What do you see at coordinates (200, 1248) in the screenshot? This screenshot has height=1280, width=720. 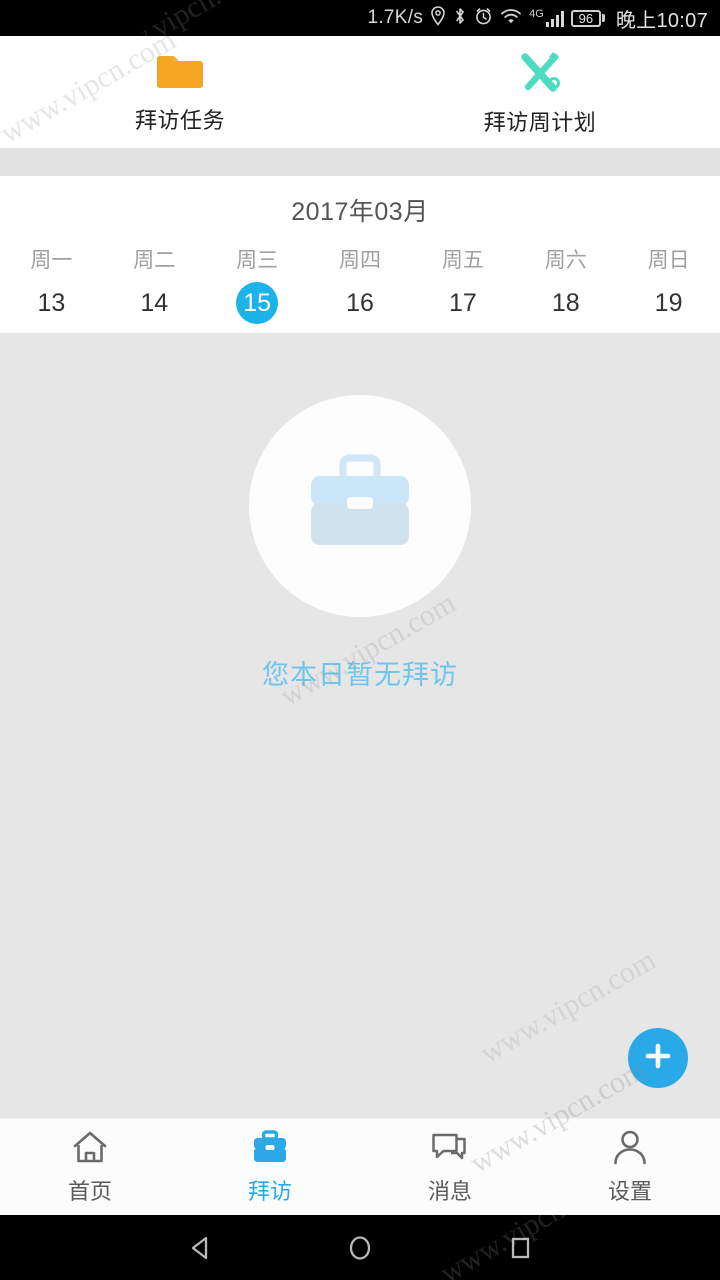 I see `back-triangle-icon` at bounding box center [200, 1248].